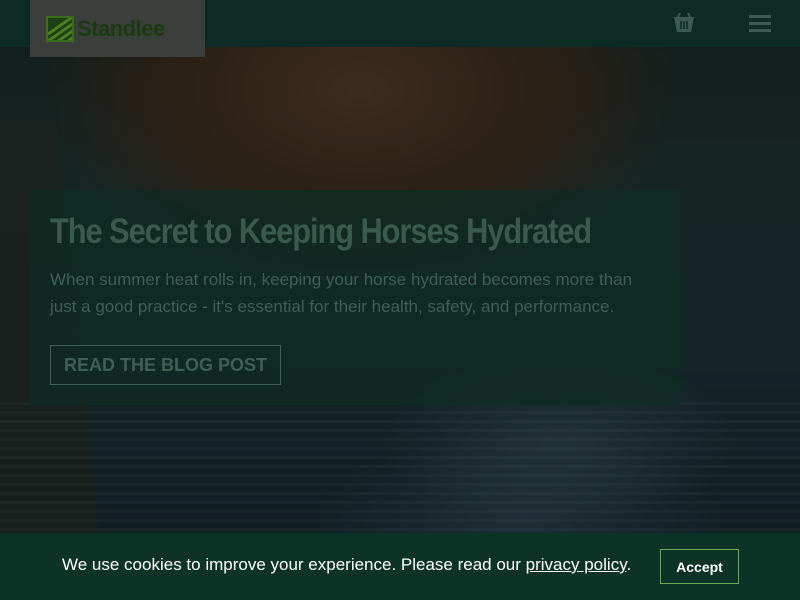  I want to click on basket-icon, so click(684, 22).